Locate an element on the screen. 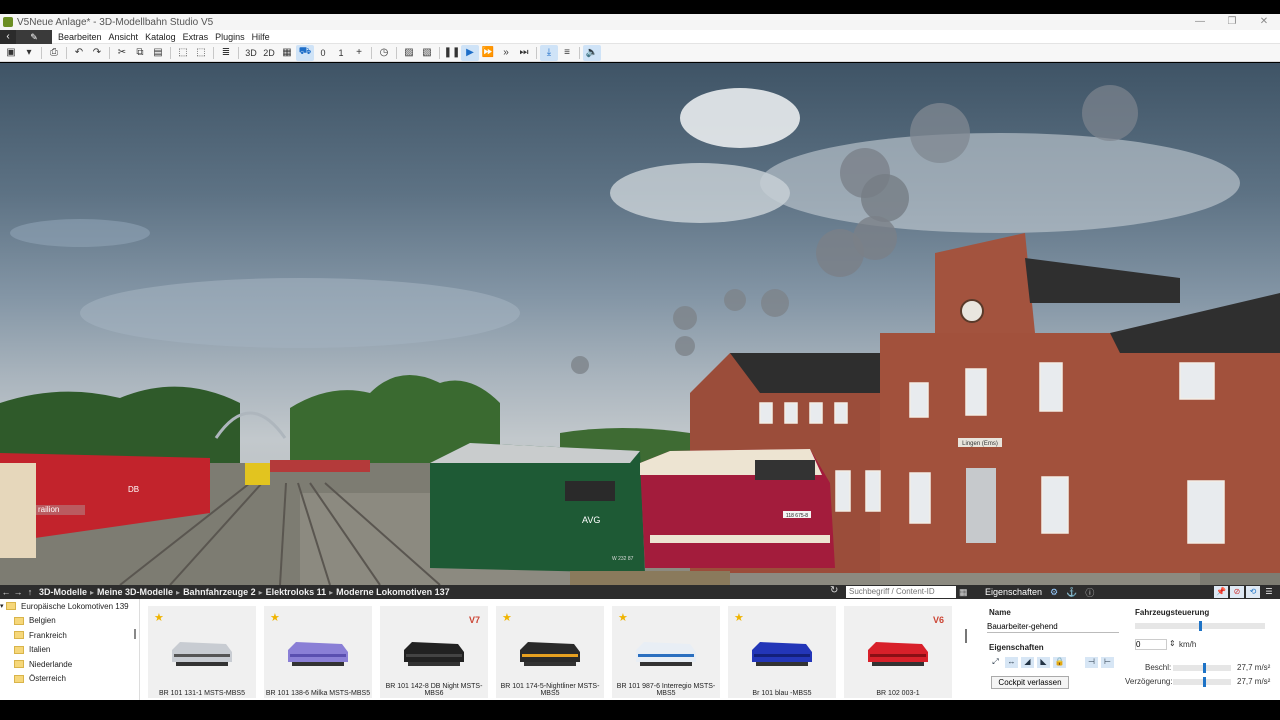 The width and height of the screenshot is (1280, 720). catalog-card: ★ BR 101 174-5-Nightliner MSTS-MBS5 is located at coordinates (550, 652).